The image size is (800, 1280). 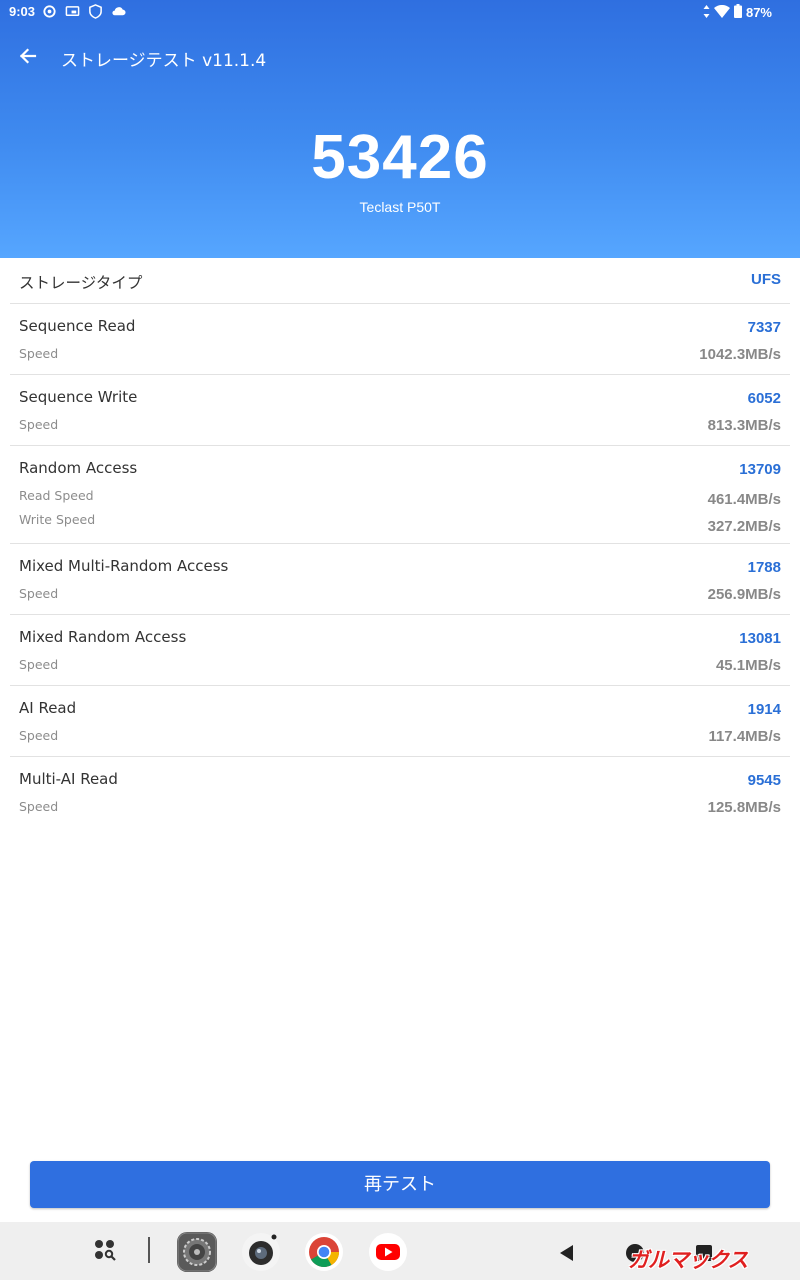 What do you see at coordinates (688, 1260) in the screenshot?
I see `watermark-logo: ガルマックス` at bounding box center [688, 1260].